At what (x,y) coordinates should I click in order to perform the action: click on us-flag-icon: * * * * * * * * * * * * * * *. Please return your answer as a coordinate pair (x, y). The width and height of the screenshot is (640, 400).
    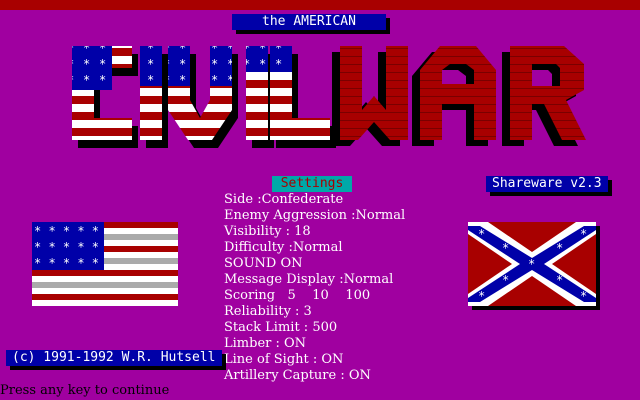
    Looking at the image, I should click on (105, 264).